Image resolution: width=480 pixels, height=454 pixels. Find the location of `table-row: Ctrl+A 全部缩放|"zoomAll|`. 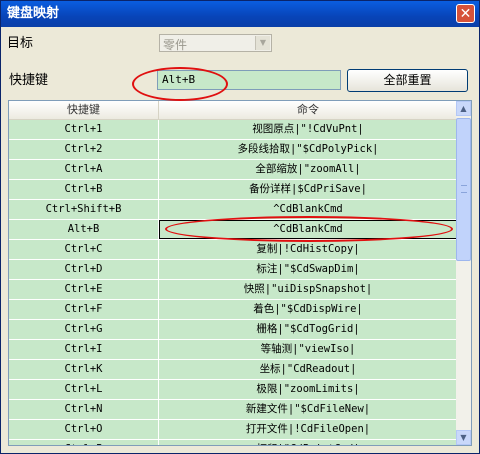

table-row: Ctrl+A 全部缩放|"zoomAll| is located at coordinates (233, 170).